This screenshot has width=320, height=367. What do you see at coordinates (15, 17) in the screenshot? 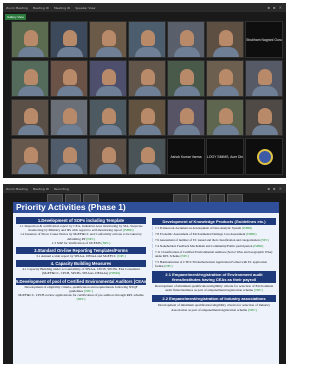
I see `view-label: Gallery View` at bounding box center [15, 17].